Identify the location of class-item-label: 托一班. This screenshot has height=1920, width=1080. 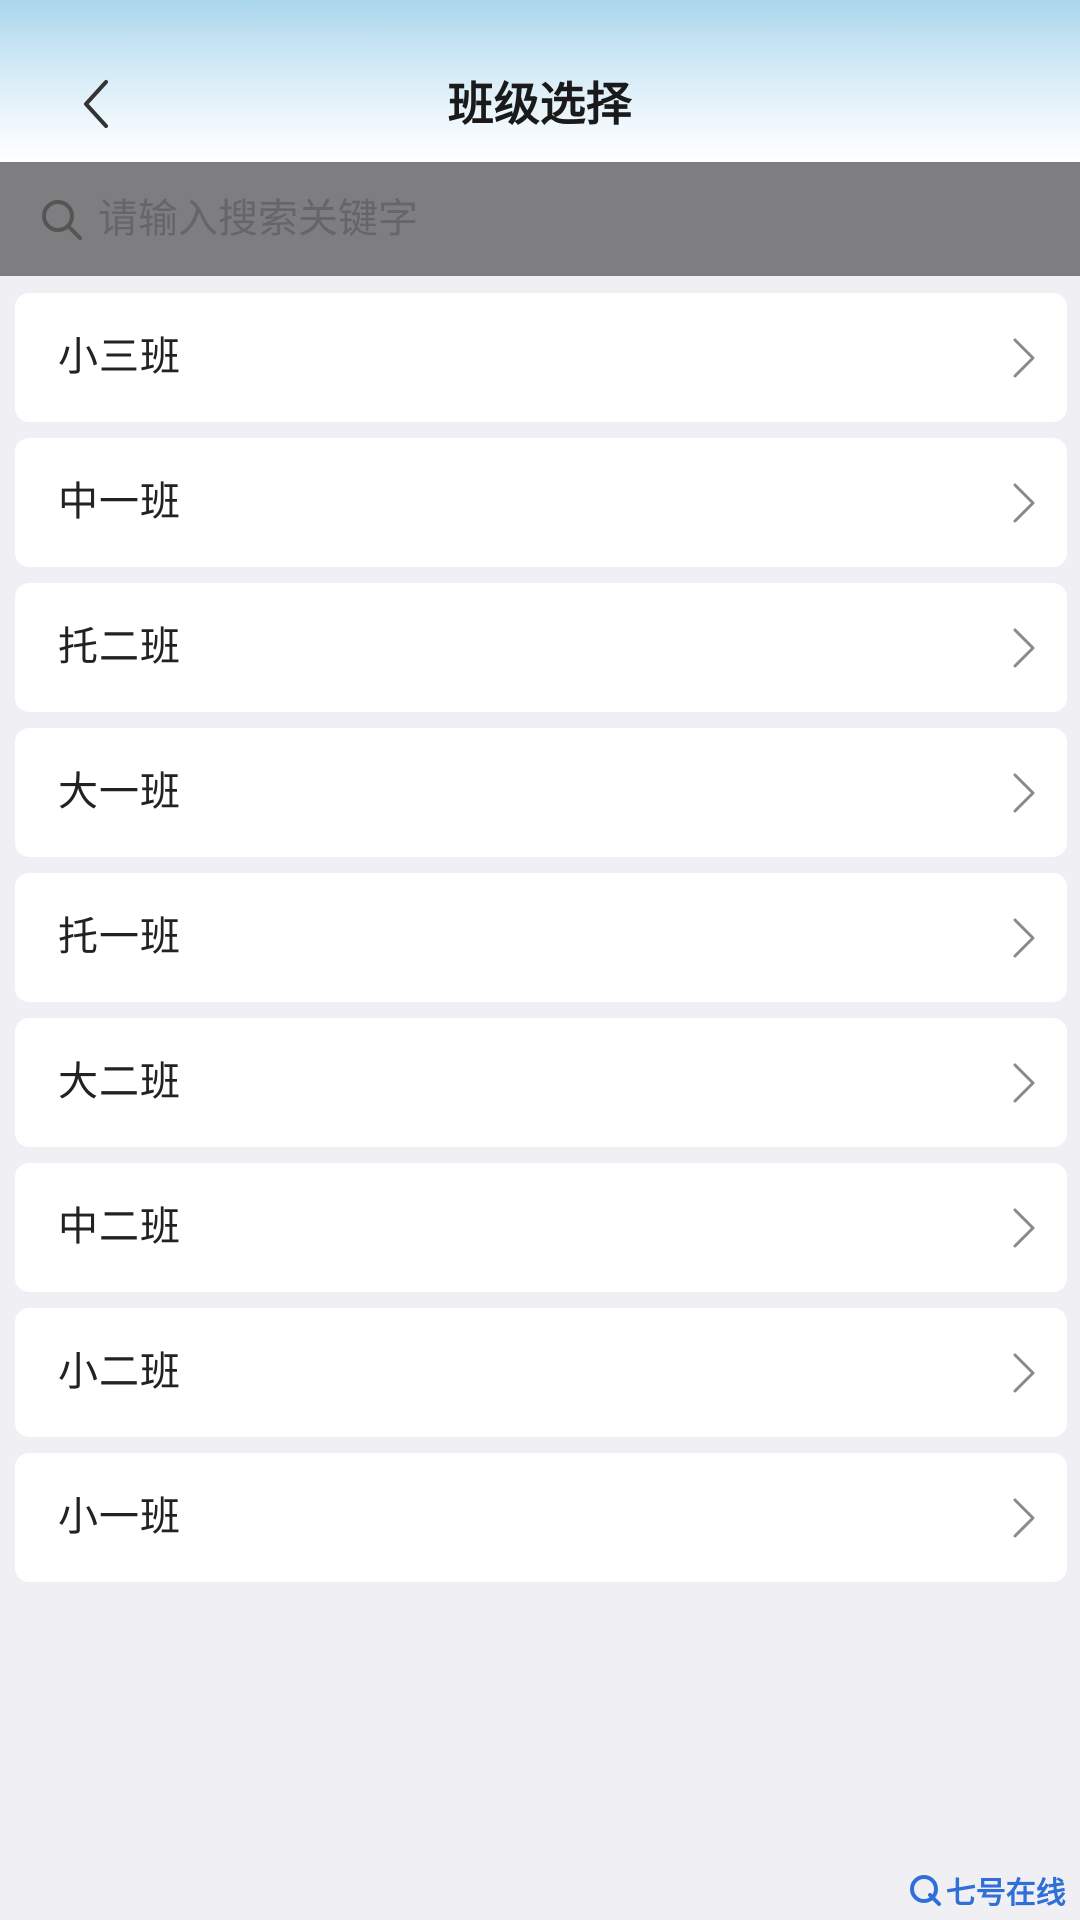
(119, 937).